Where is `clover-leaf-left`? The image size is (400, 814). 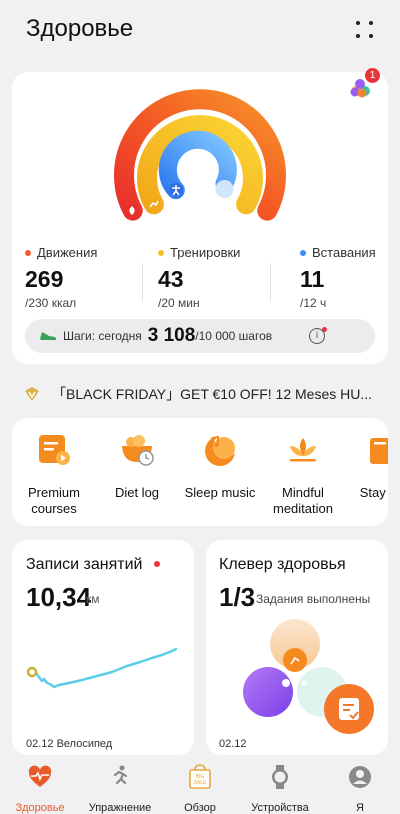 clover-leaf-left is located at coordinates (268, 692).